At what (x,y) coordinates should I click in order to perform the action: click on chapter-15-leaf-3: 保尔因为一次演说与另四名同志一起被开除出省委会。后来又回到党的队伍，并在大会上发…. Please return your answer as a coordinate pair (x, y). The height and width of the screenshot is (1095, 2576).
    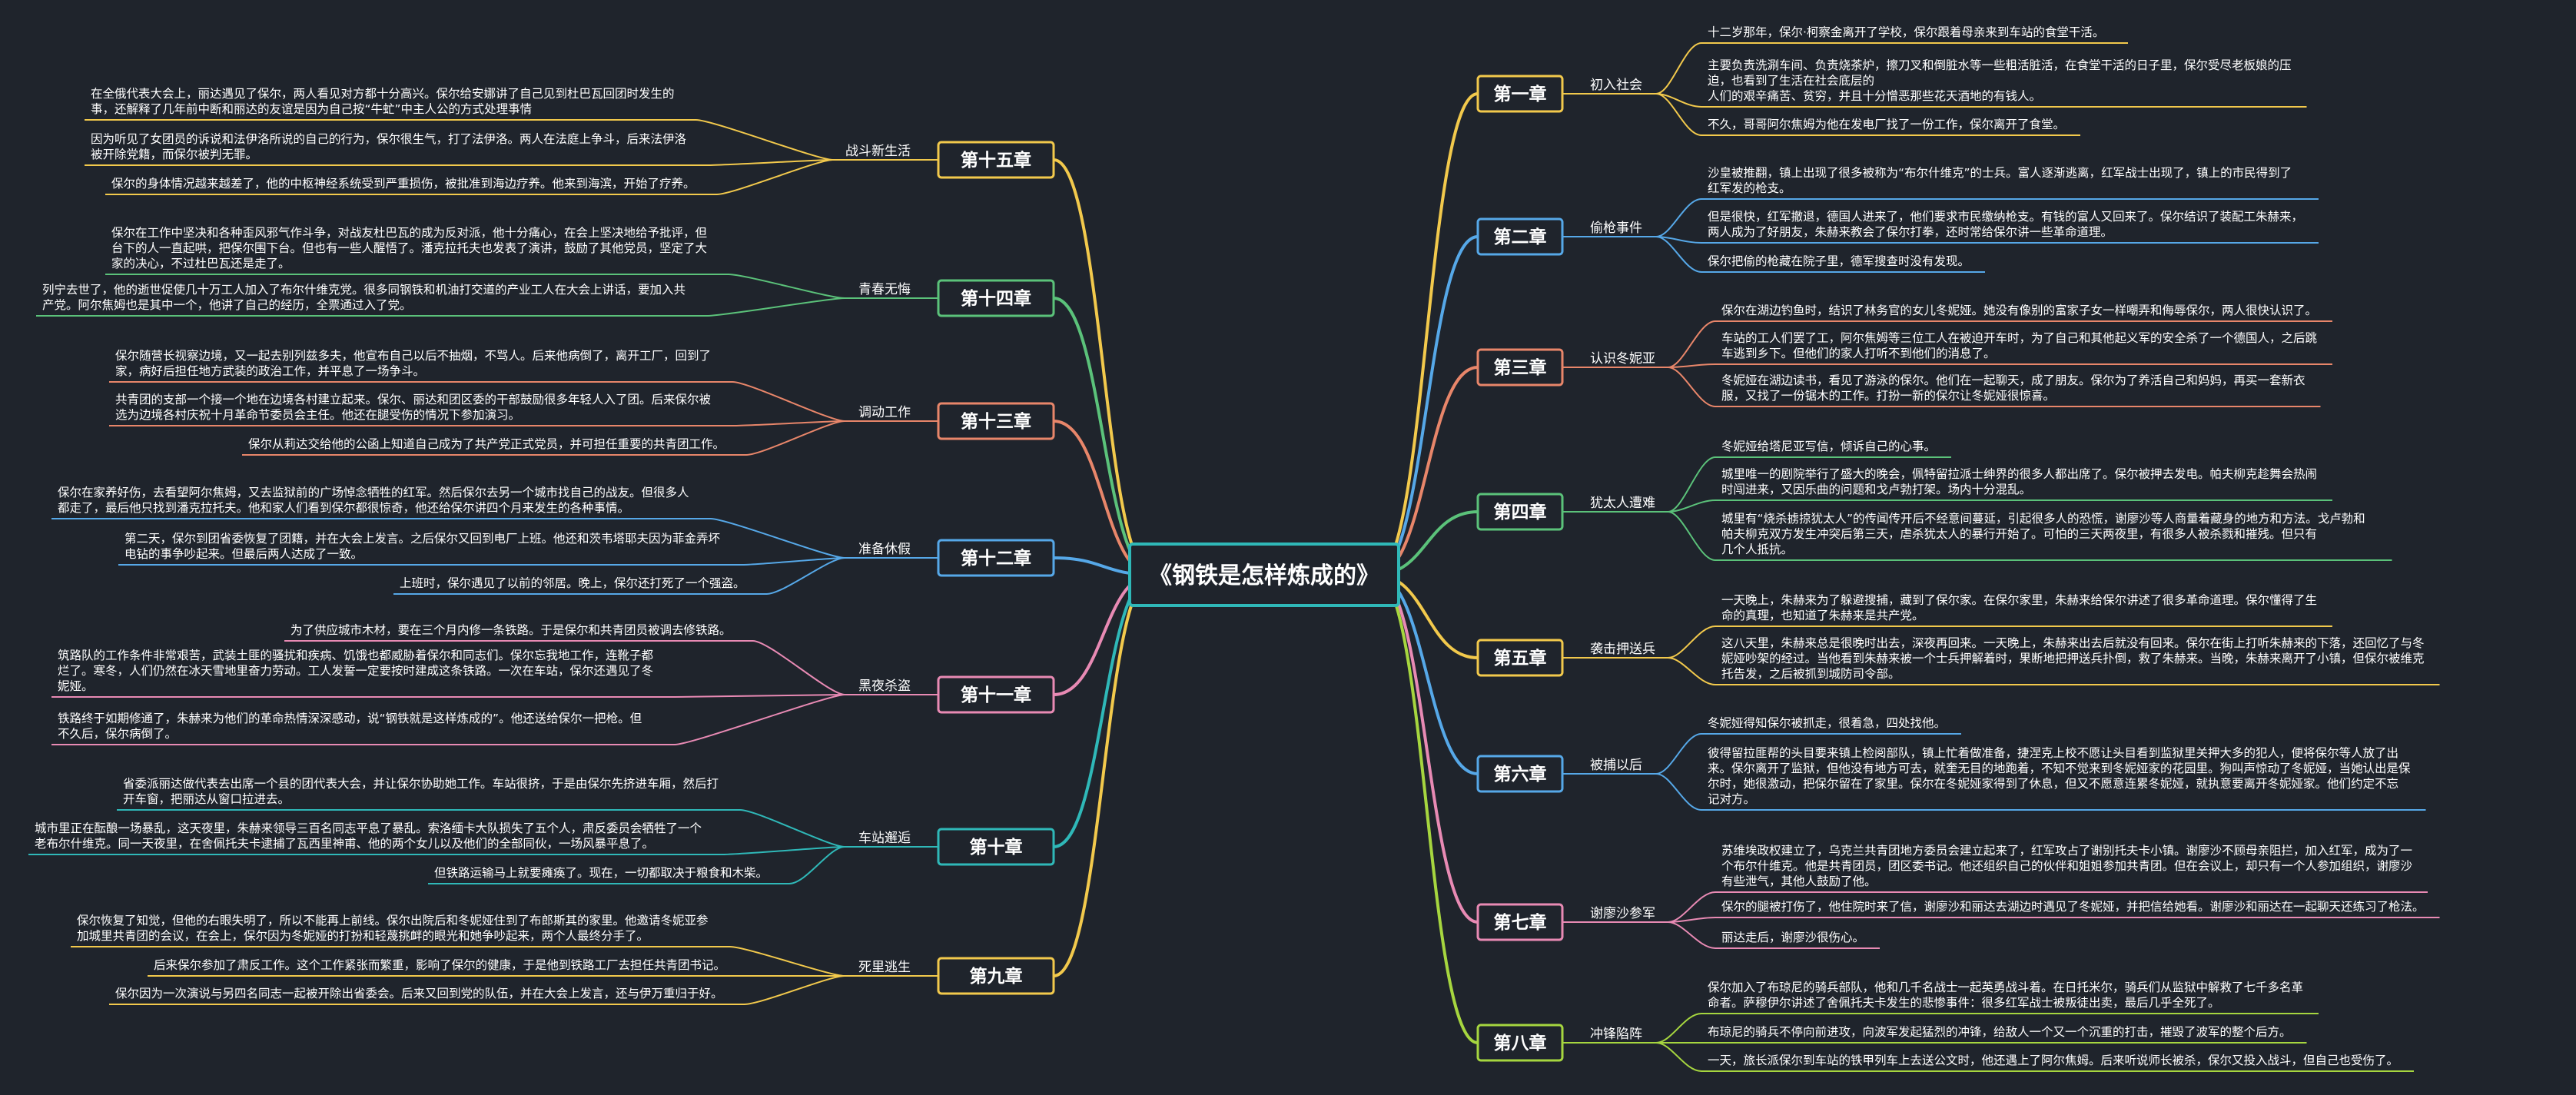
    Looking at the image, I should click on (419, 993).